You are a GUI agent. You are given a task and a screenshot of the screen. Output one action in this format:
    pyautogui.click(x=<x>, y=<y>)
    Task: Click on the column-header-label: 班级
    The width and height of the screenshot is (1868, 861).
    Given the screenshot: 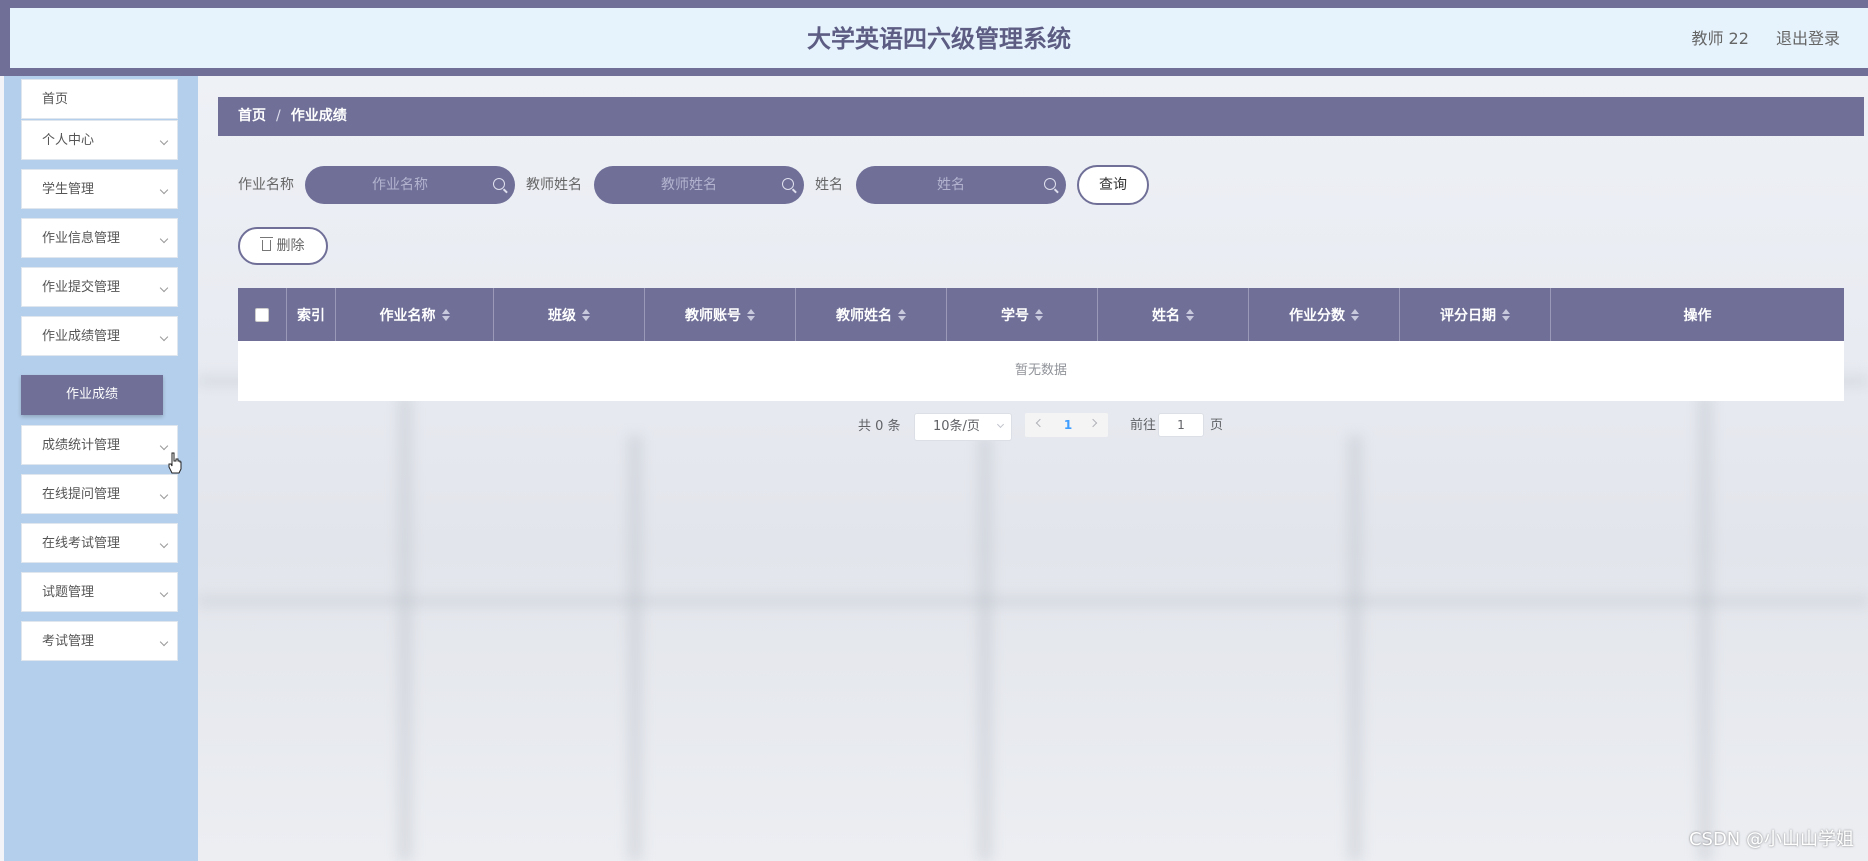 What is the action you would take?
    pyautogui.click(x=562, y=315)
    